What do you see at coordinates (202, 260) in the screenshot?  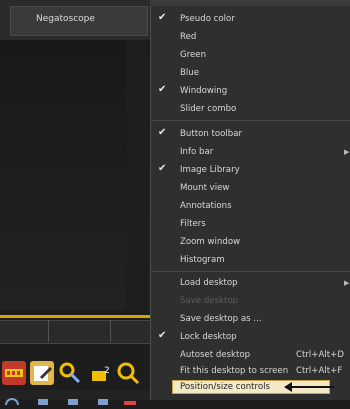 I see `menu-item-histogram: Histogram` at bounding box center [202, 260].